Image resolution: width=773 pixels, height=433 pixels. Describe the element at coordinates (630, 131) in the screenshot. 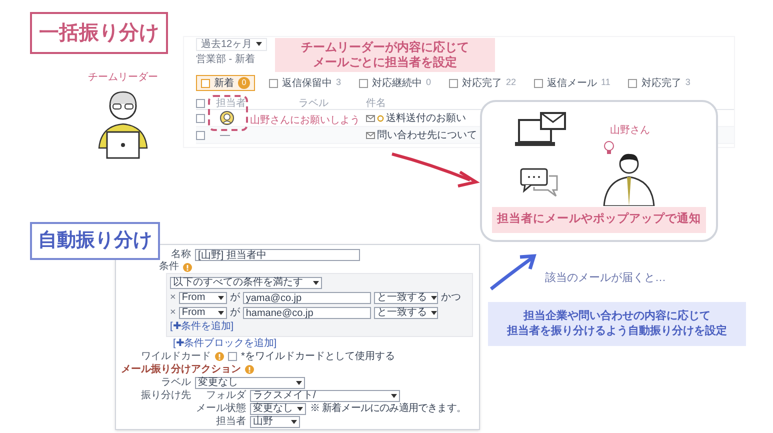

I see `person-label: 山野さん` at that location.